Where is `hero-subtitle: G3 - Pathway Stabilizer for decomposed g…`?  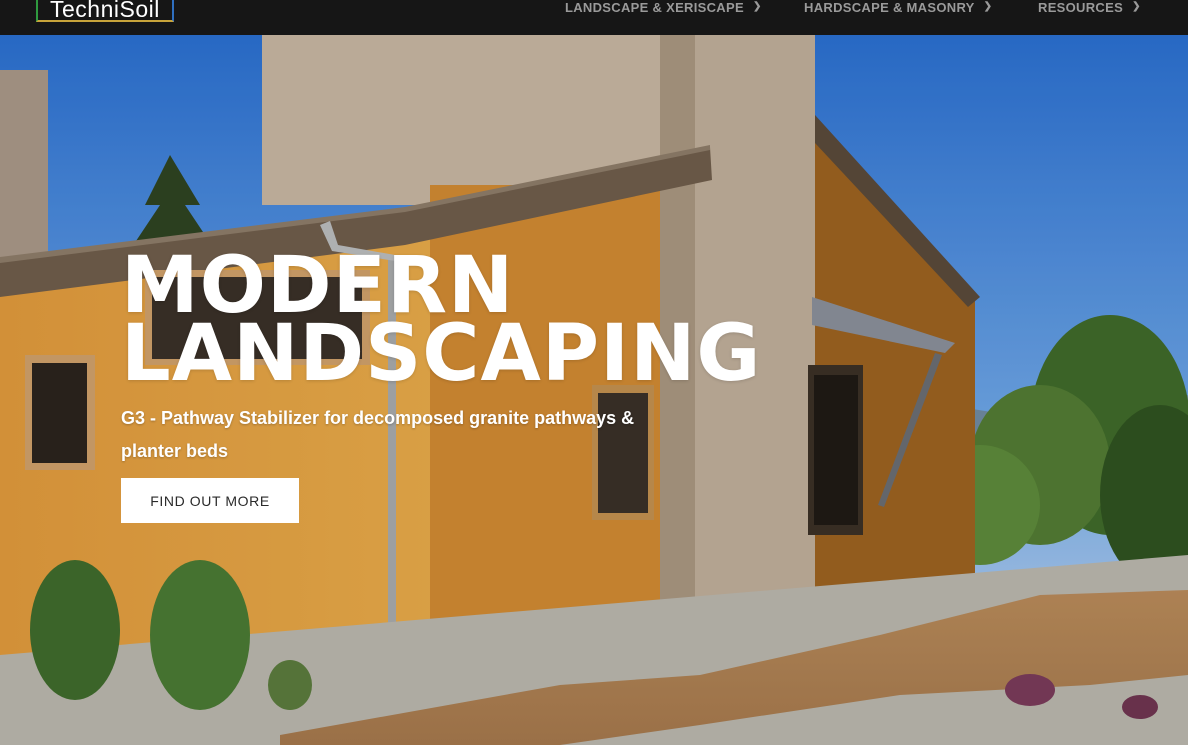
hero-subtitle: G3 - Pathway Stabilizer for decomposed g… is located at coordinates (378, 434).